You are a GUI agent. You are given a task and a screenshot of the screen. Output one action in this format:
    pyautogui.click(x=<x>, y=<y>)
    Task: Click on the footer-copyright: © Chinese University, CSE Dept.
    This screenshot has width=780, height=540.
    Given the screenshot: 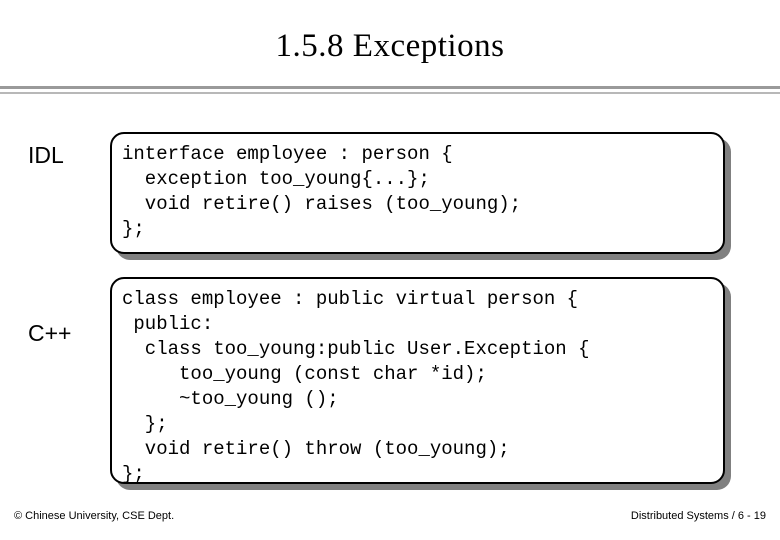 What is the action you would take?
    pyautogui.click(x=94, y=516)
    